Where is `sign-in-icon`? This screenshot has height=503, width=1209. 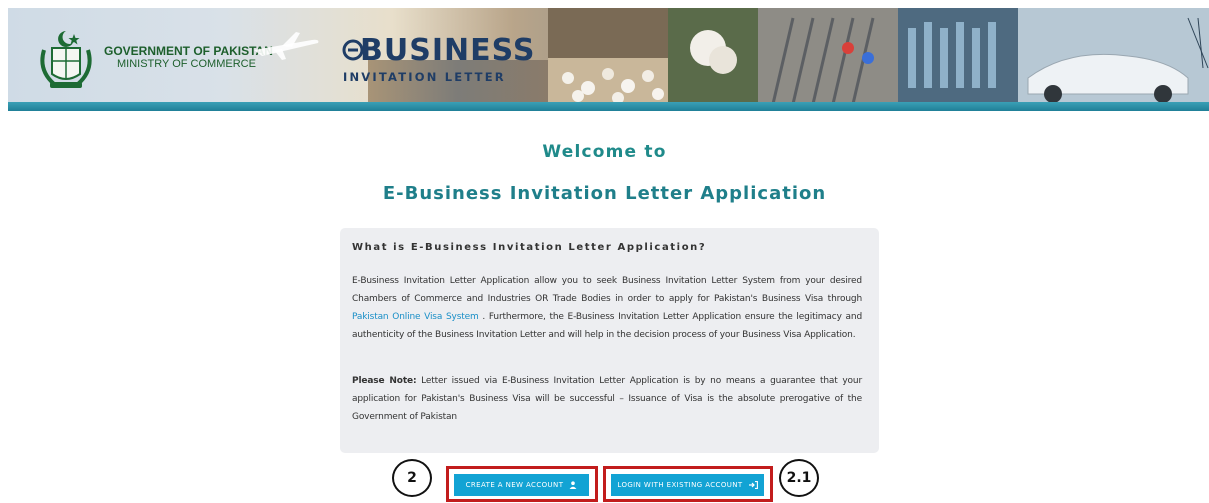 sign-in-icon is located at coordinates (753, 485).